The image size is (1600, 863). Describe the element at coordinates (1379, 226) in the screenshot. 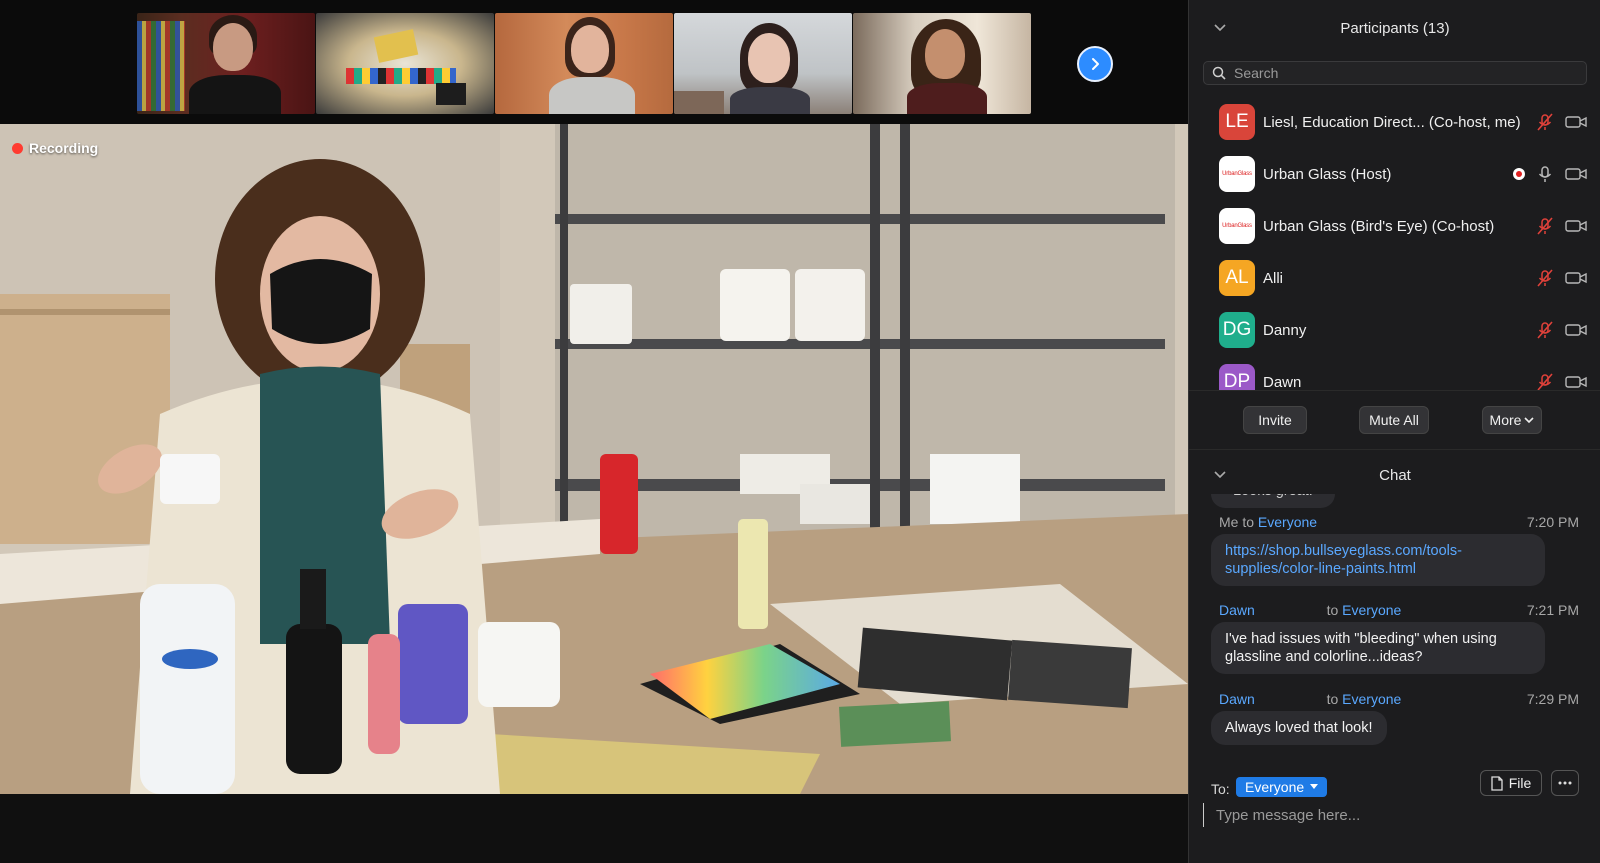

I see `participant-name: Urban Glass (Bird's Eye) (Co-host)` at that location.